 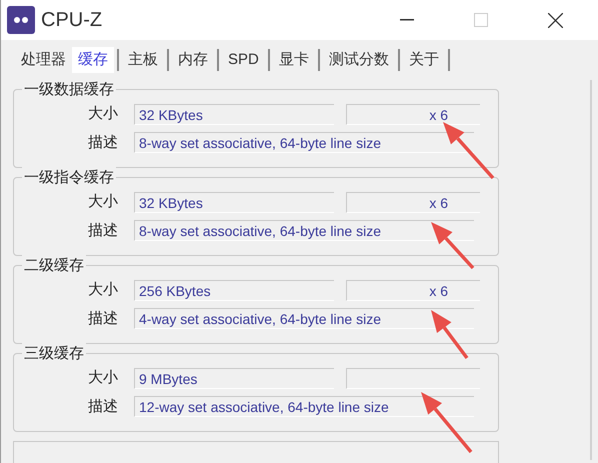 I want to click on size-field: 256 KBytes, so click(x=234, y=290).